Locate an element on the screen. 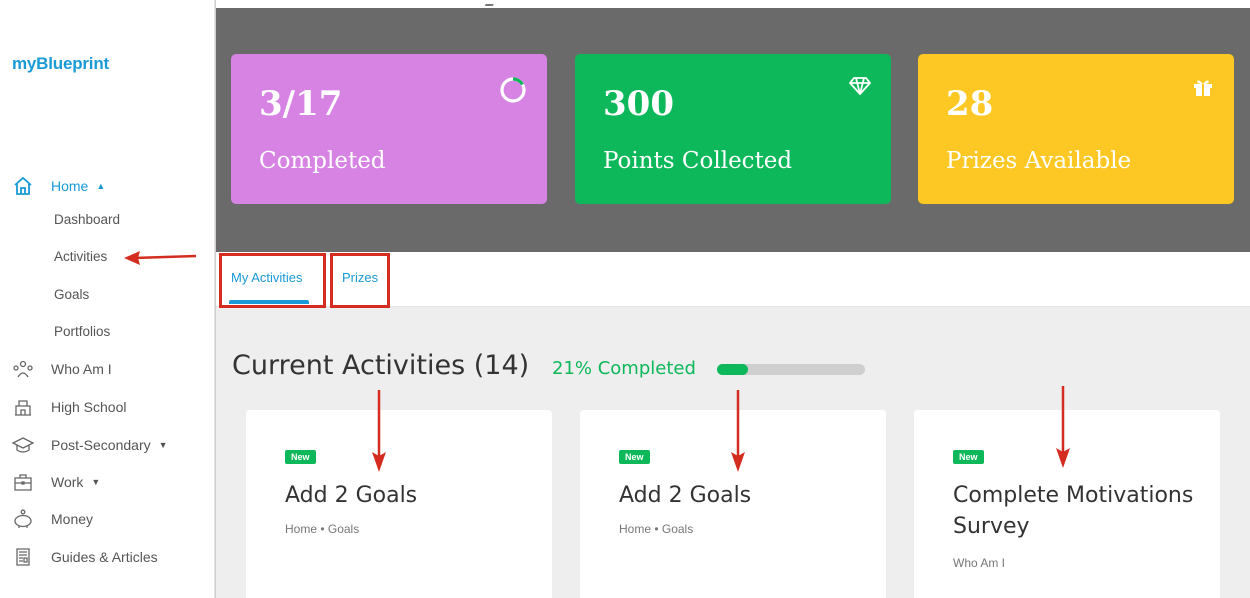 This screenshot has width=1250, height=598. sidebar-item-label: Money is located at coordinates (72, 519).